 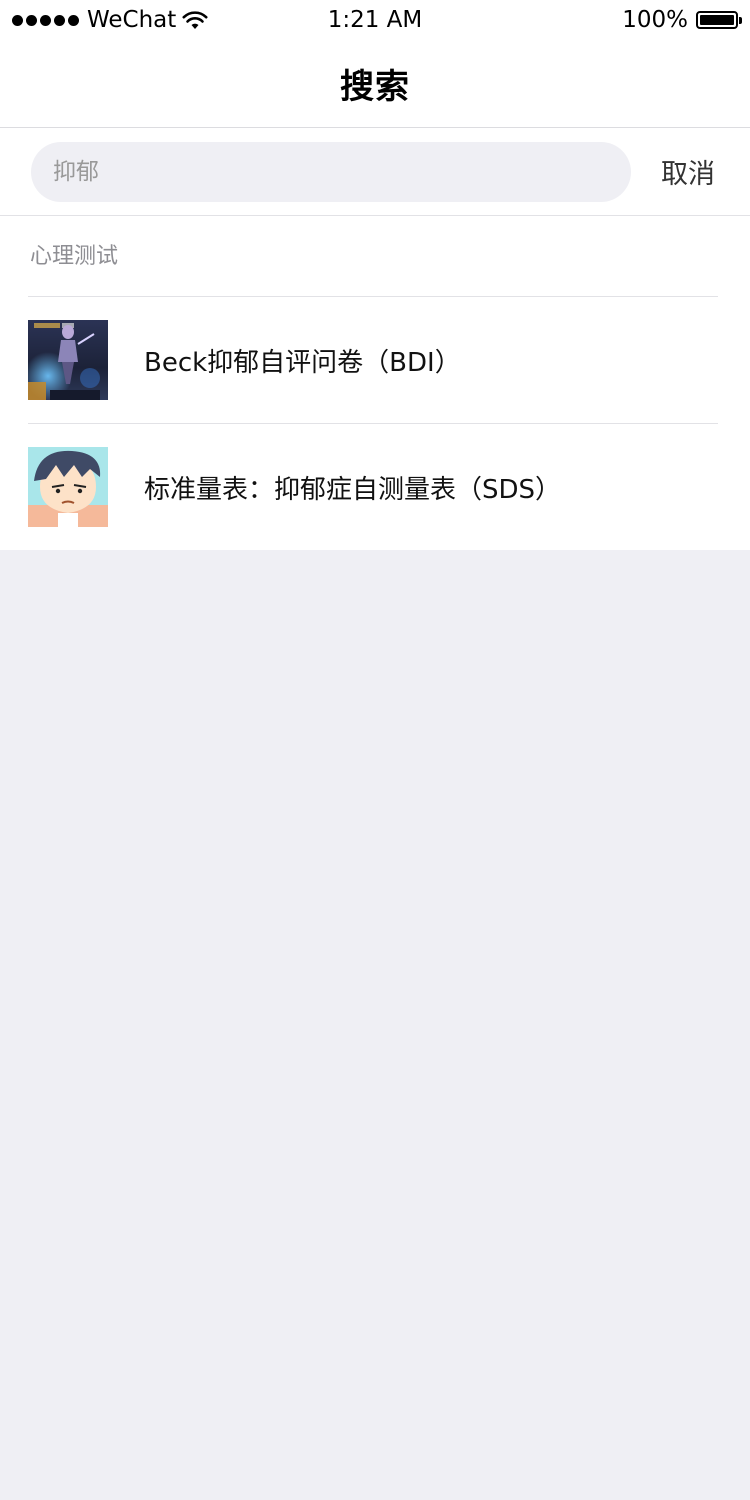 I want to click on result-item-title: 标准量表：抑郁症自测量表（SDS）, so click(x=353, y=489).